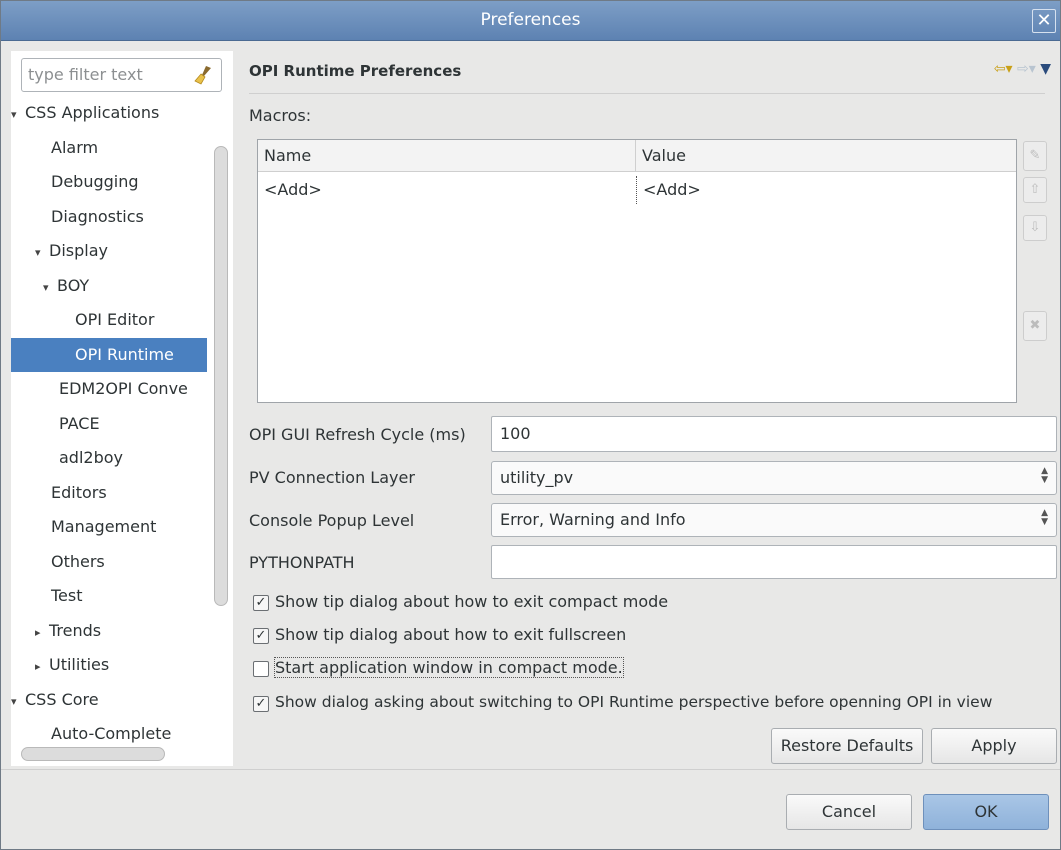  Describe the element at coordinates (774, 478) in the screenshot. I see `pv-connection-select: utility_pv ▲ ▼` at that location.